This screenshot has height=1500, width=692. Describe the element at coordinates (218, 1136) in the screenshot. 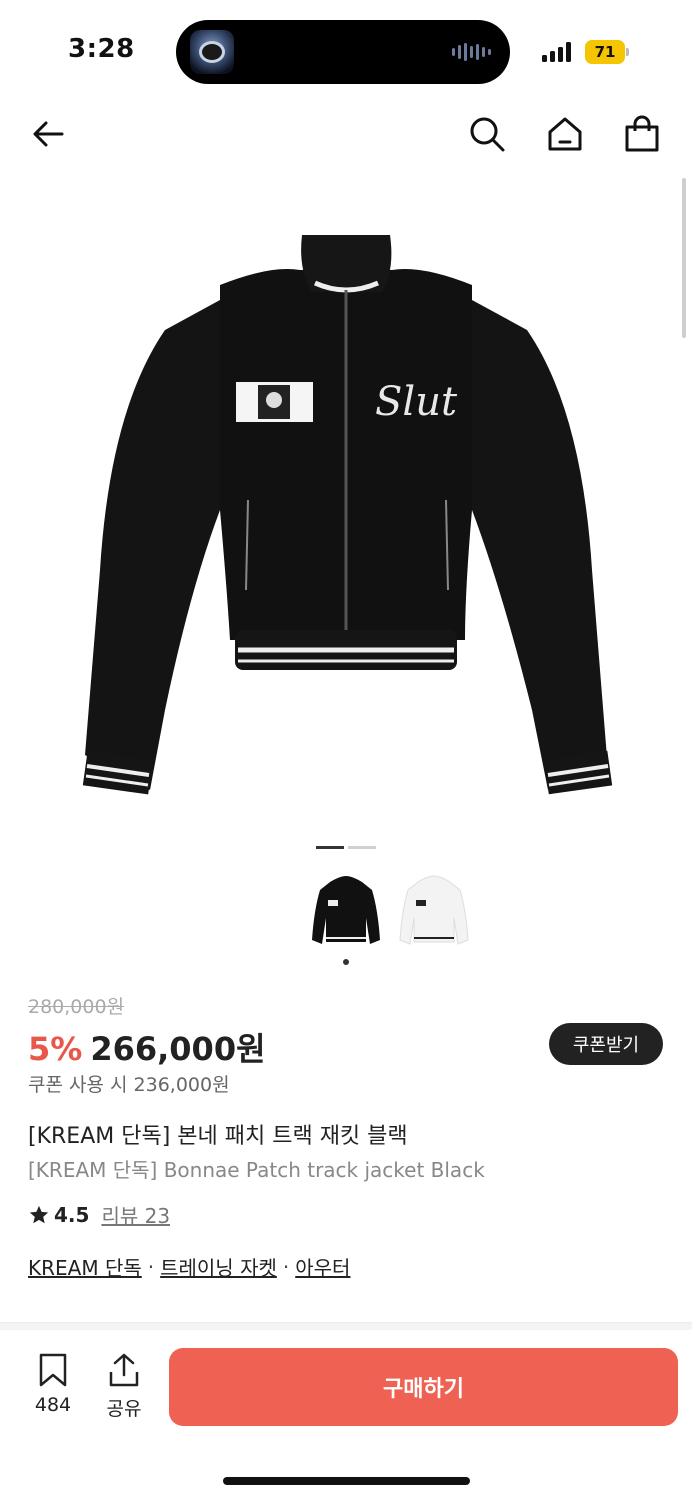

I see `product-title-korean: [KREAM 단독] 본네 패치 트랙 재킷 블랙` at that location.